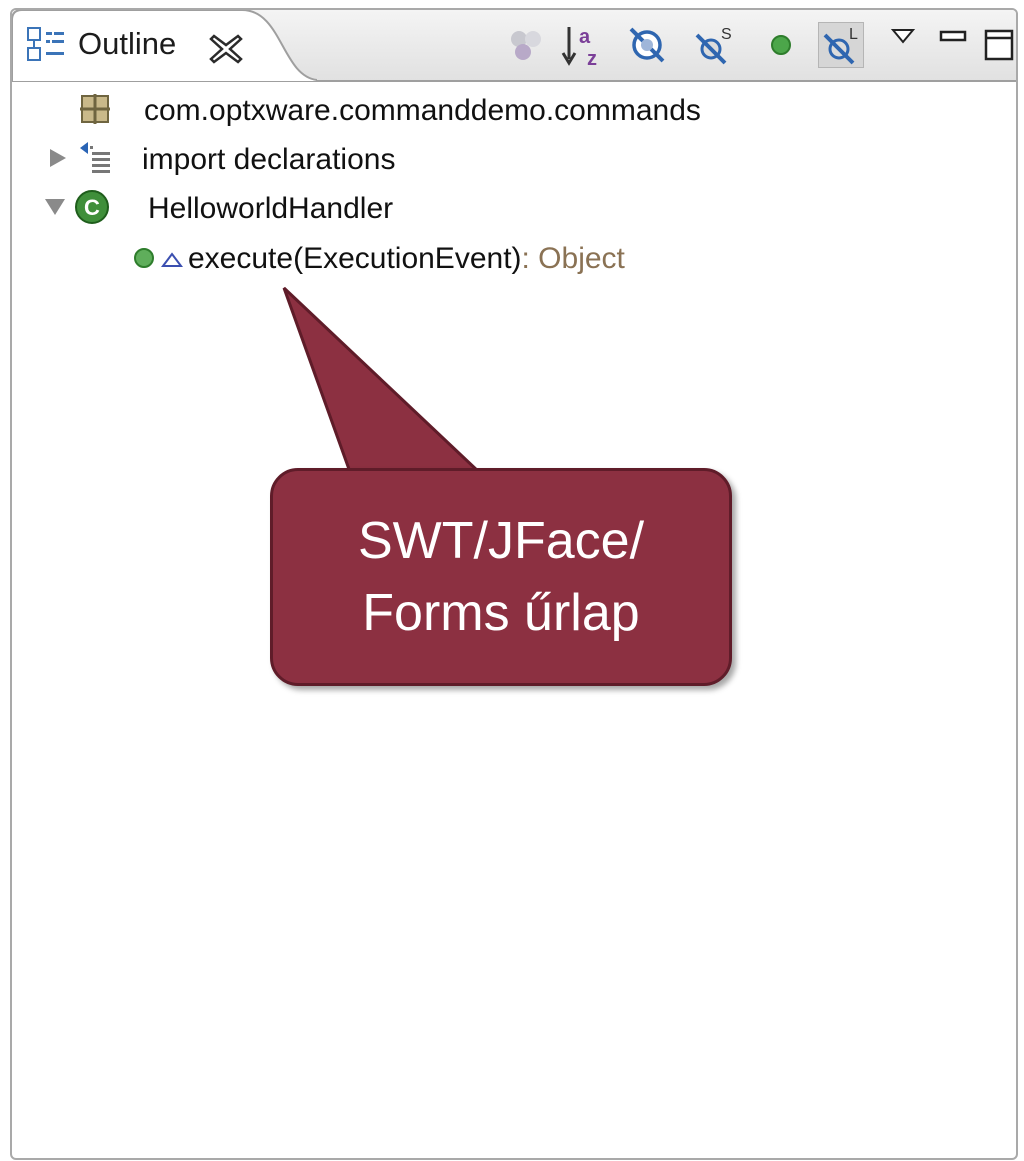 The height and width of the screenshot is (1161, 1024). Describe the element at coordinates (501, 541) in the screenshot. I see `callout-line-1: SWT/JFace/` at that location.